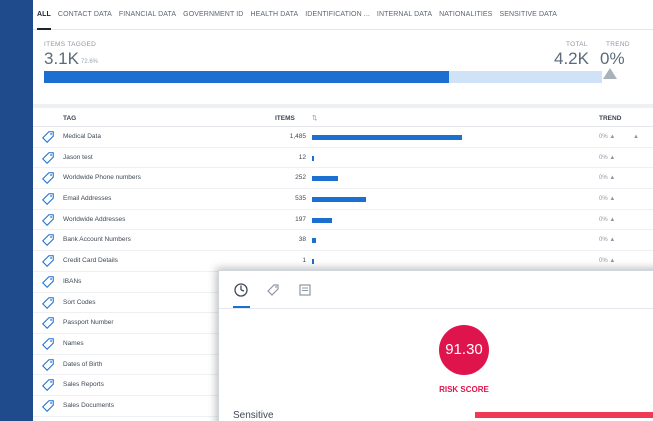  What do you see at coordinates (564, 415) in the screenshot?
I see `sensitive-bar` at bounding box center [564, 415].